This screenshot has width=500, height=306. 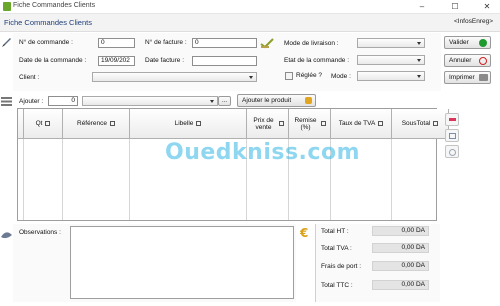 I want to click on edit-line-button, so click(x=452, y=135).